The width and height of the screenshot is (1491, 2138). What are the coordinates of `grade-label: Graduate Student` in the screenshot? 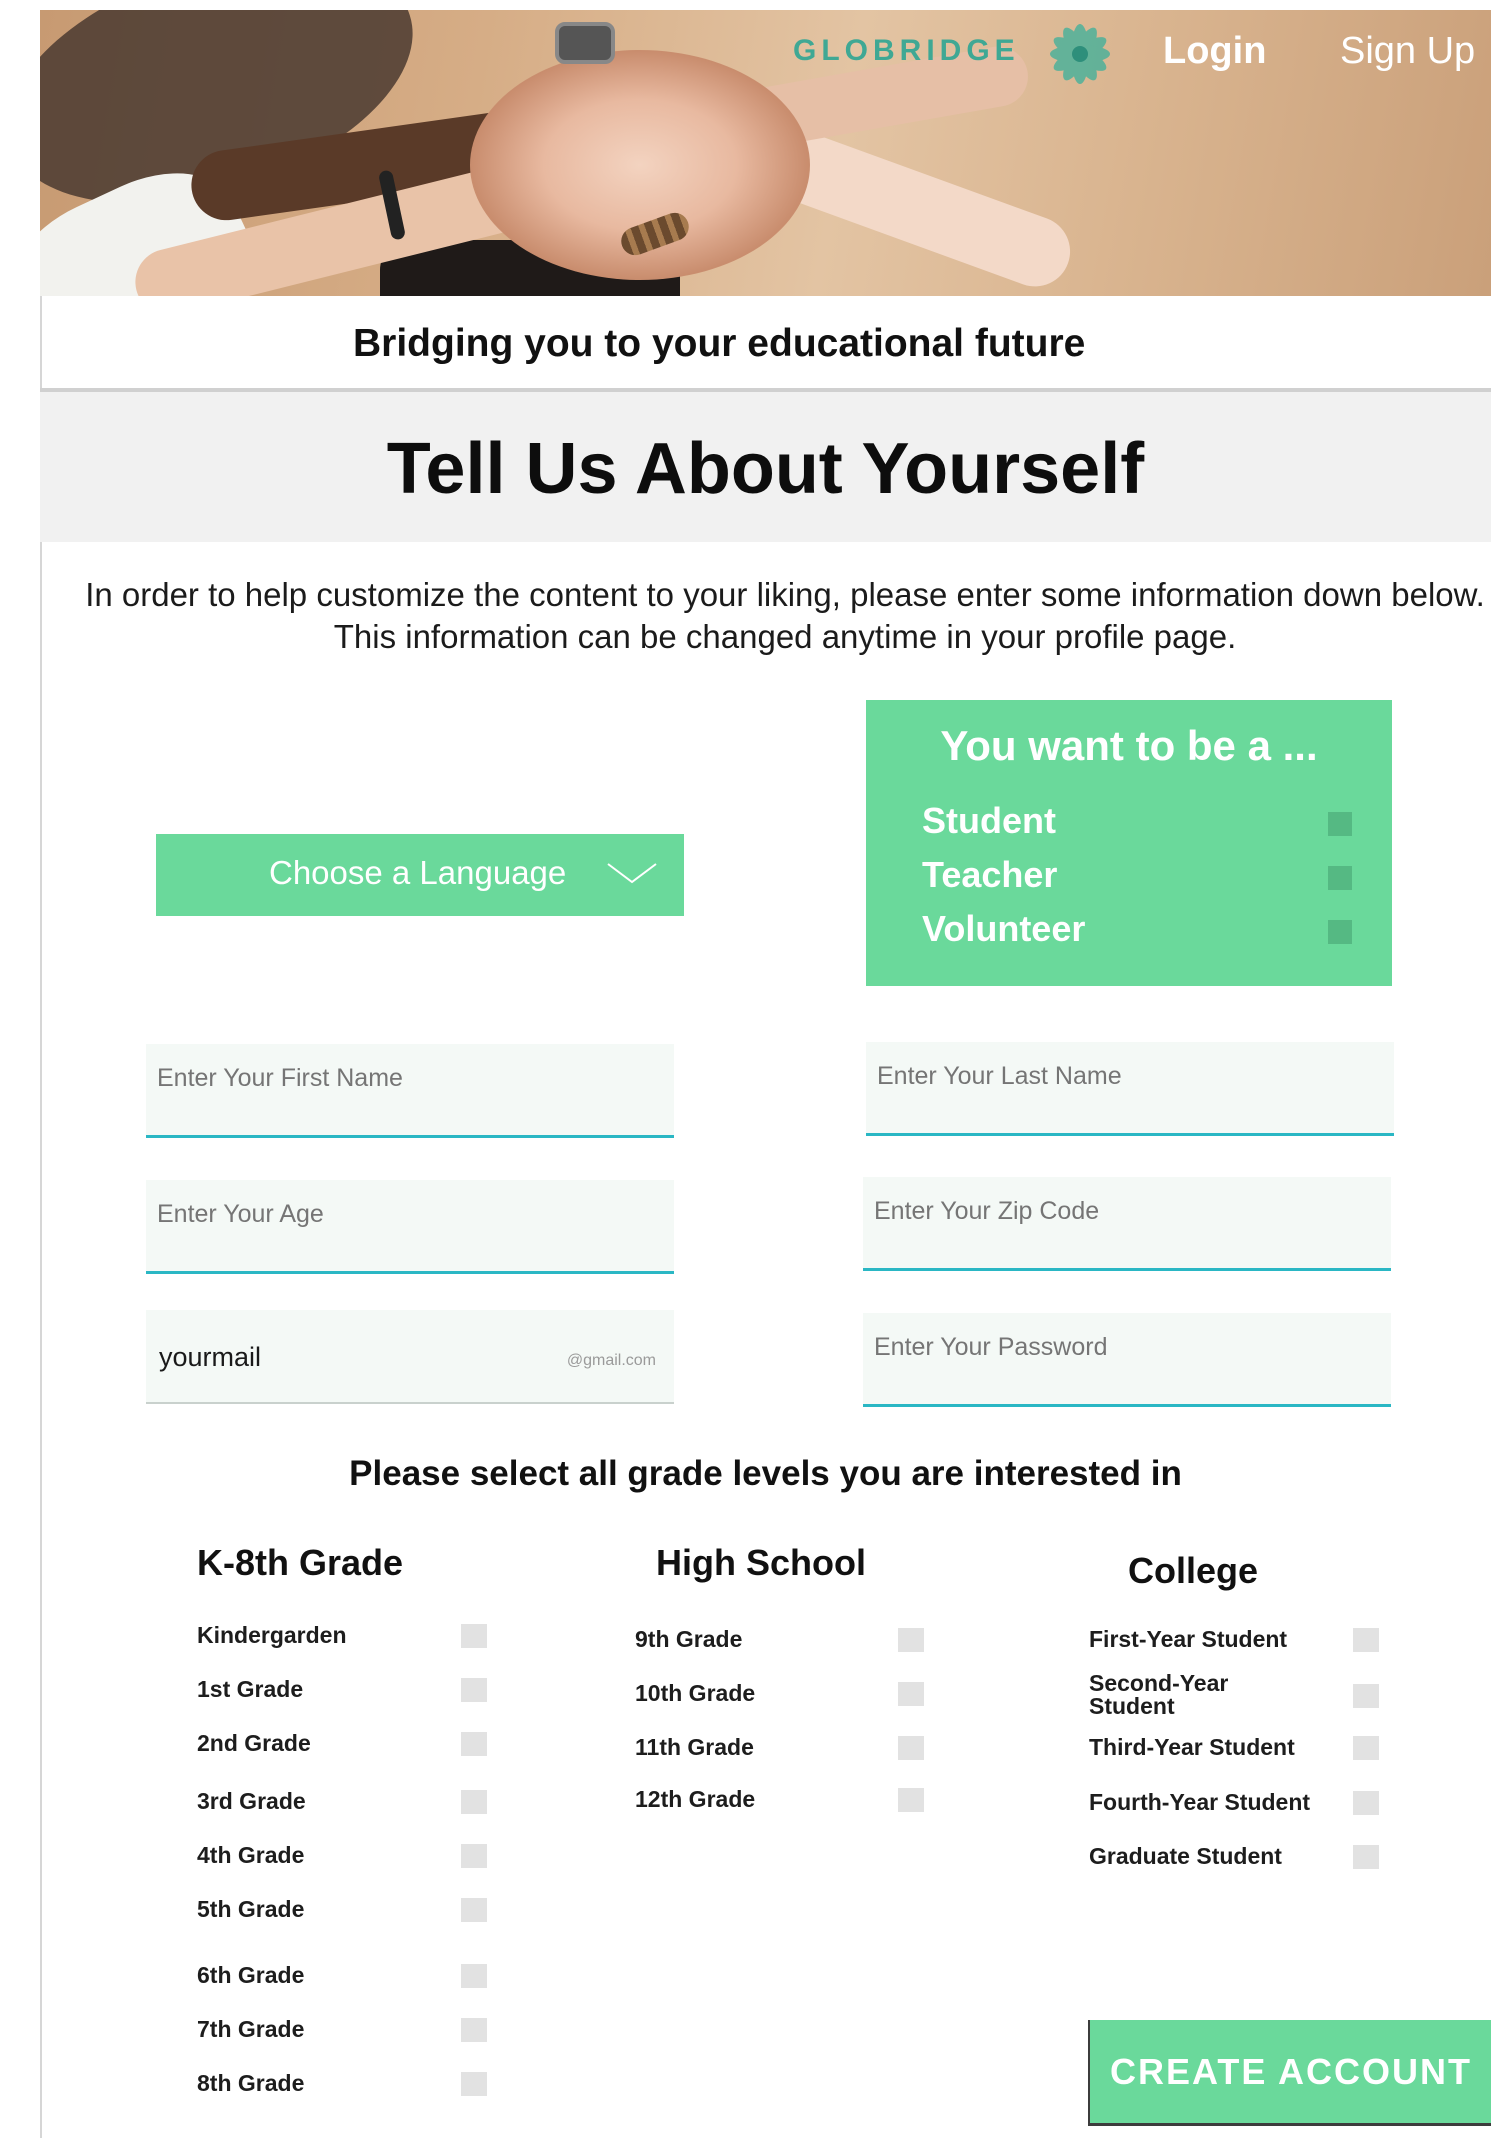 It's located at (1185, 1856).